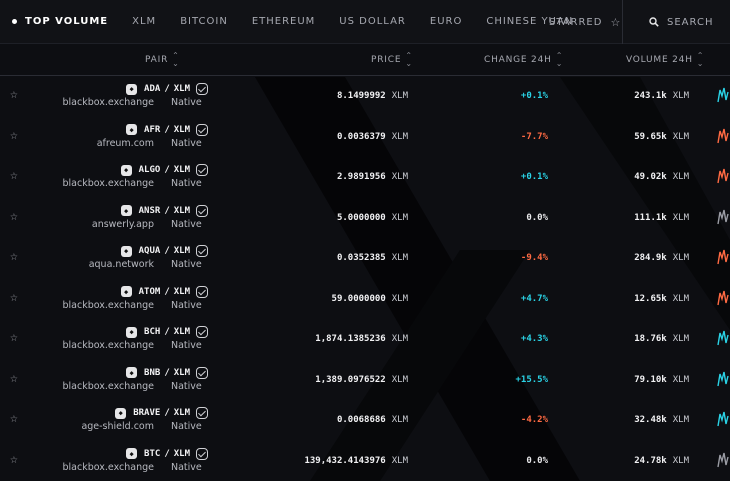 The width and height of the screenshot is (730, 481). Describe the element at coordinates (361, 258) in the screenshot. I see `price-value: 0.0352385` at that location.